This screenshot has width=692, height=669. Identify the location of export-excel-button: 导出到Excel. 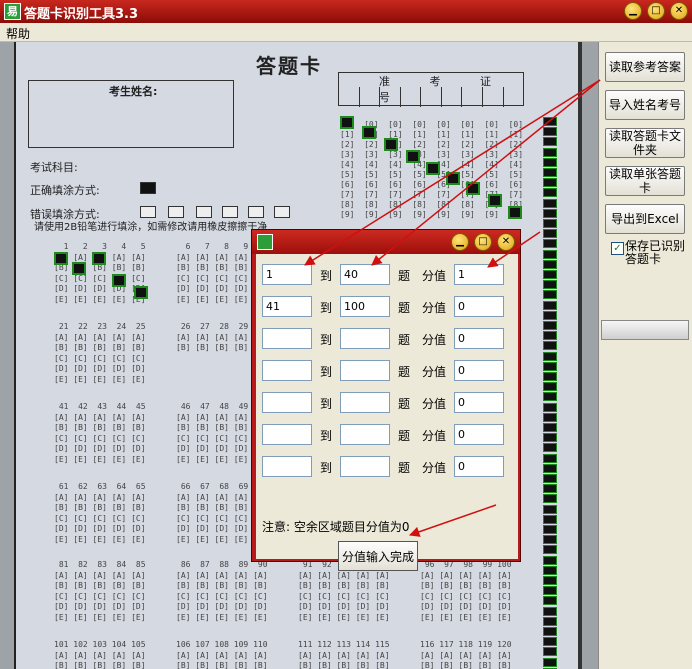
(645, 219).